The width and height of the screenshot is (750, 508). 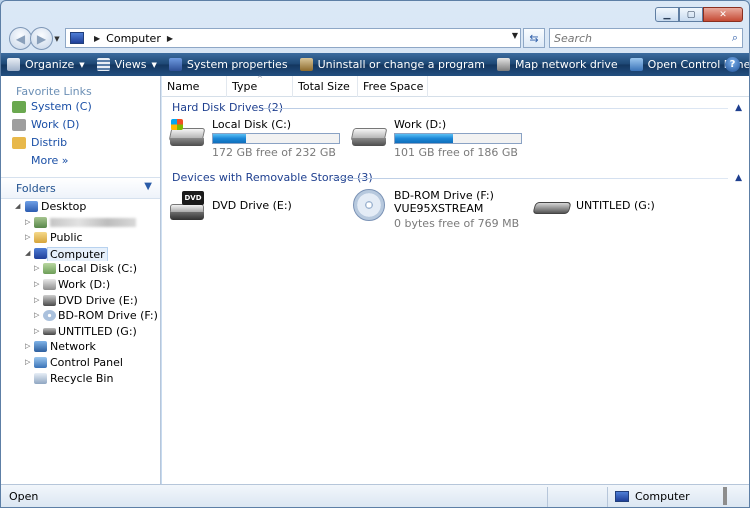 What do you see at coordinates (393, 86) in the screenshot?
I see `column-free-space: Free Space` at bounding box center [393, 86].